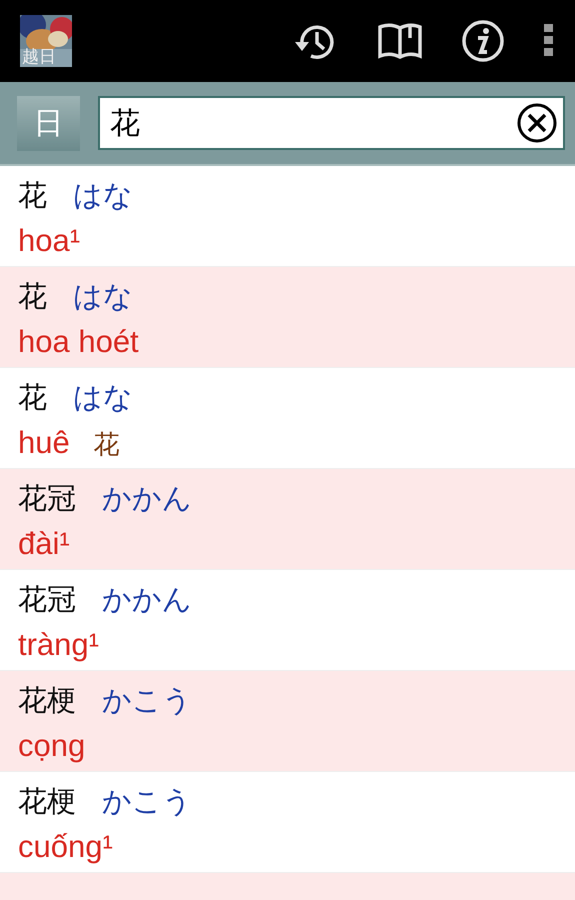 The image size is (575, 900). Describe the element at coordinates (483, 41) in the screenshot. I see `info-icon` at that location.